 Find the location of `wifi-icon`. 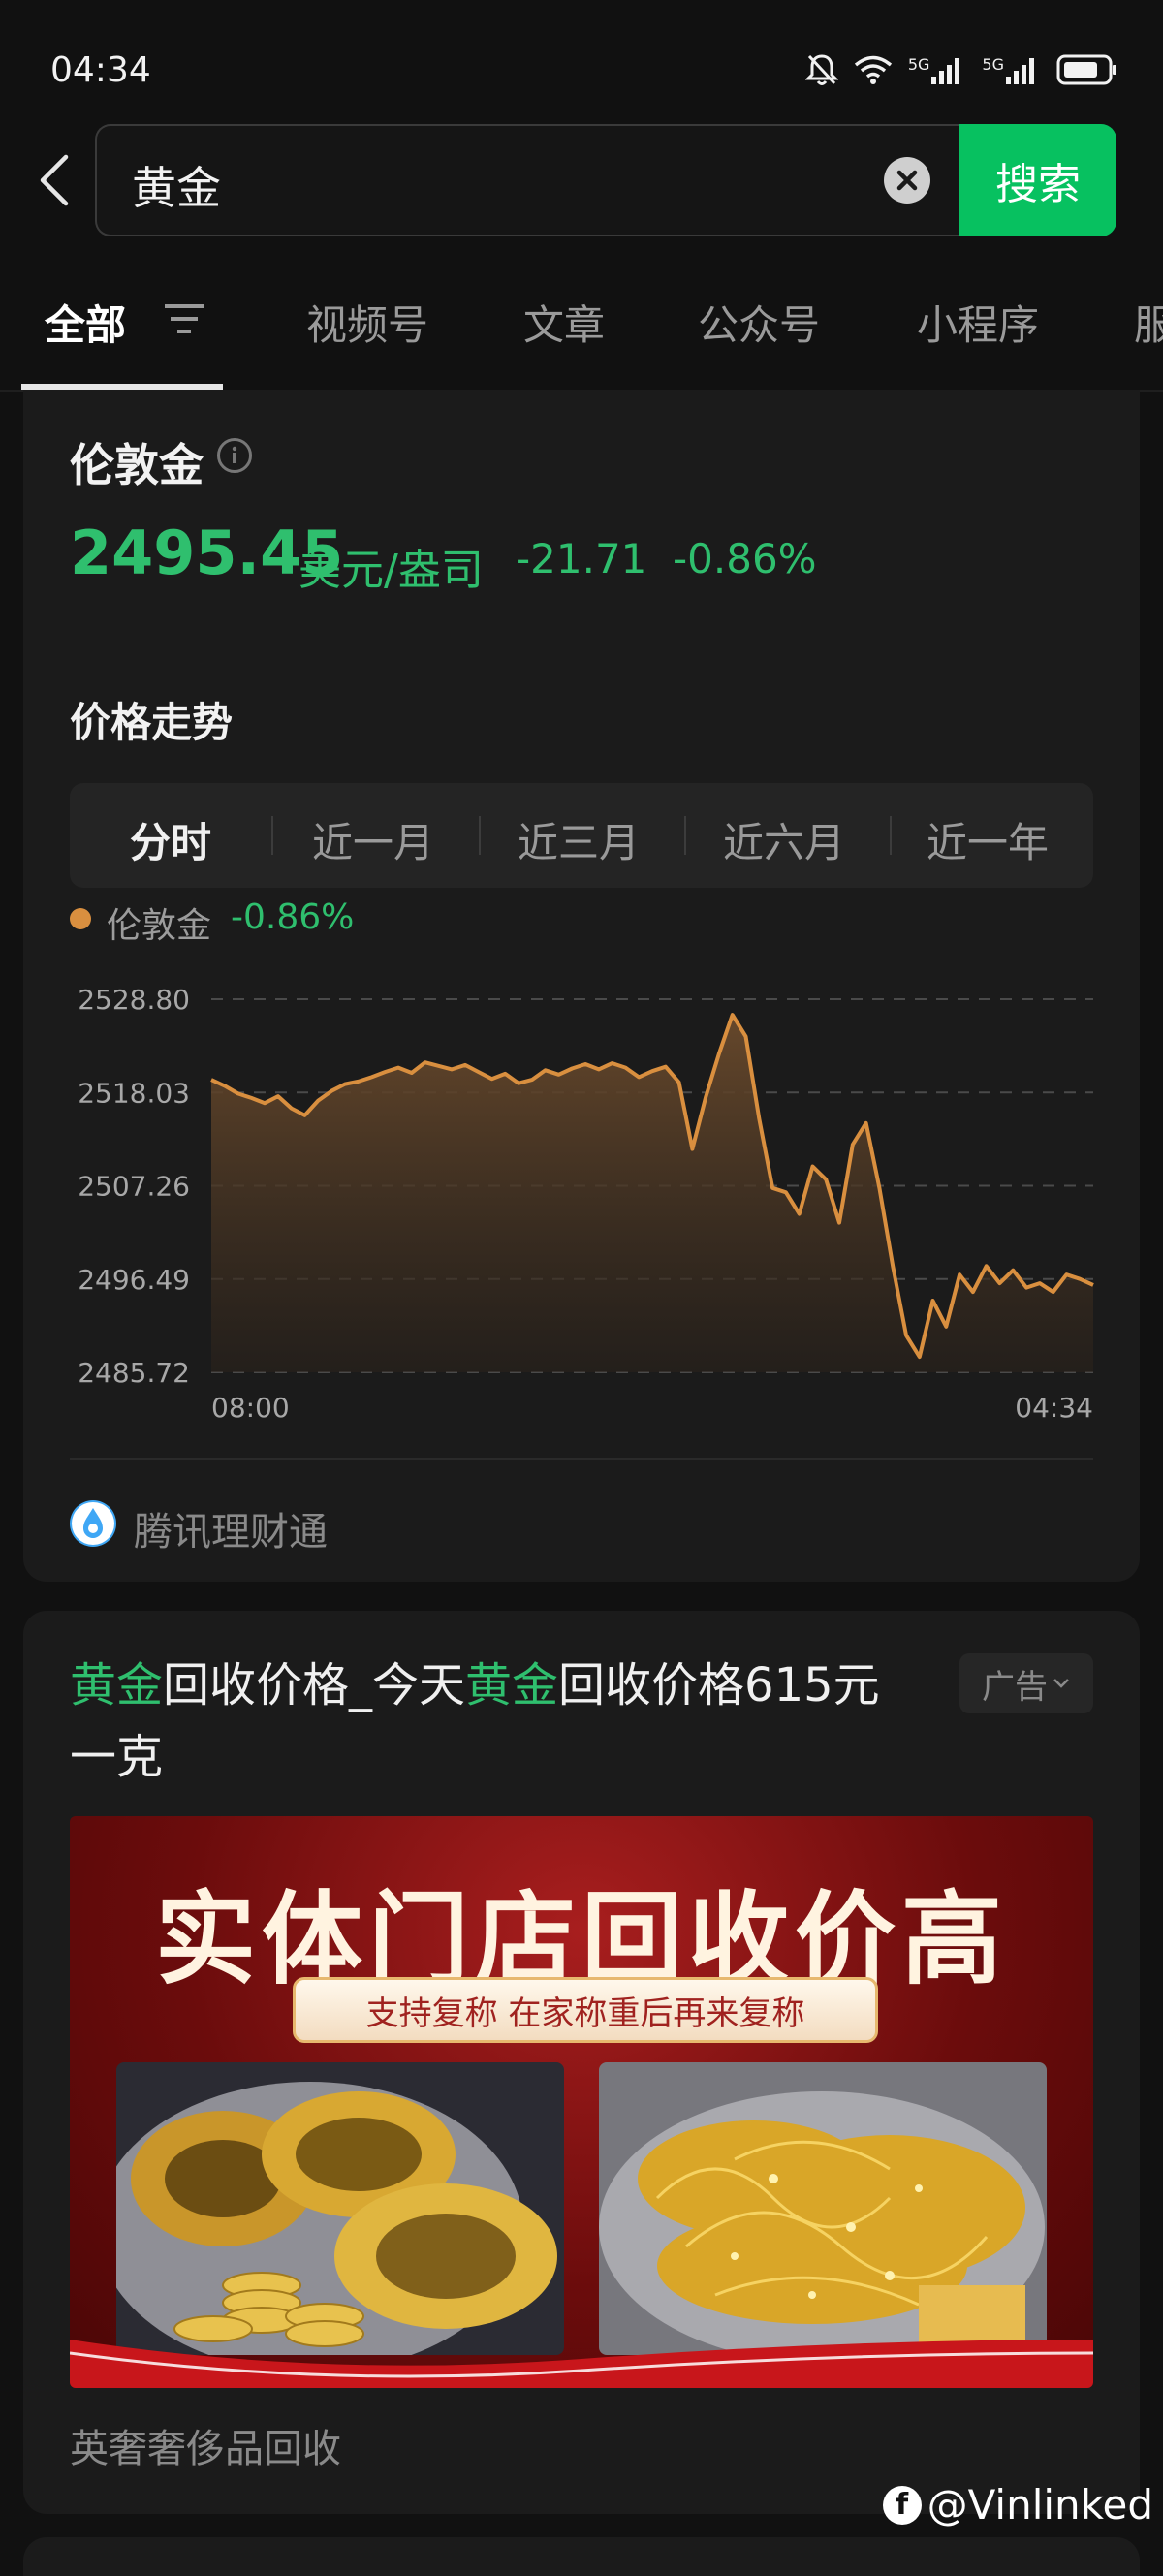

wifi-icon is located at coordinates (873, 69).